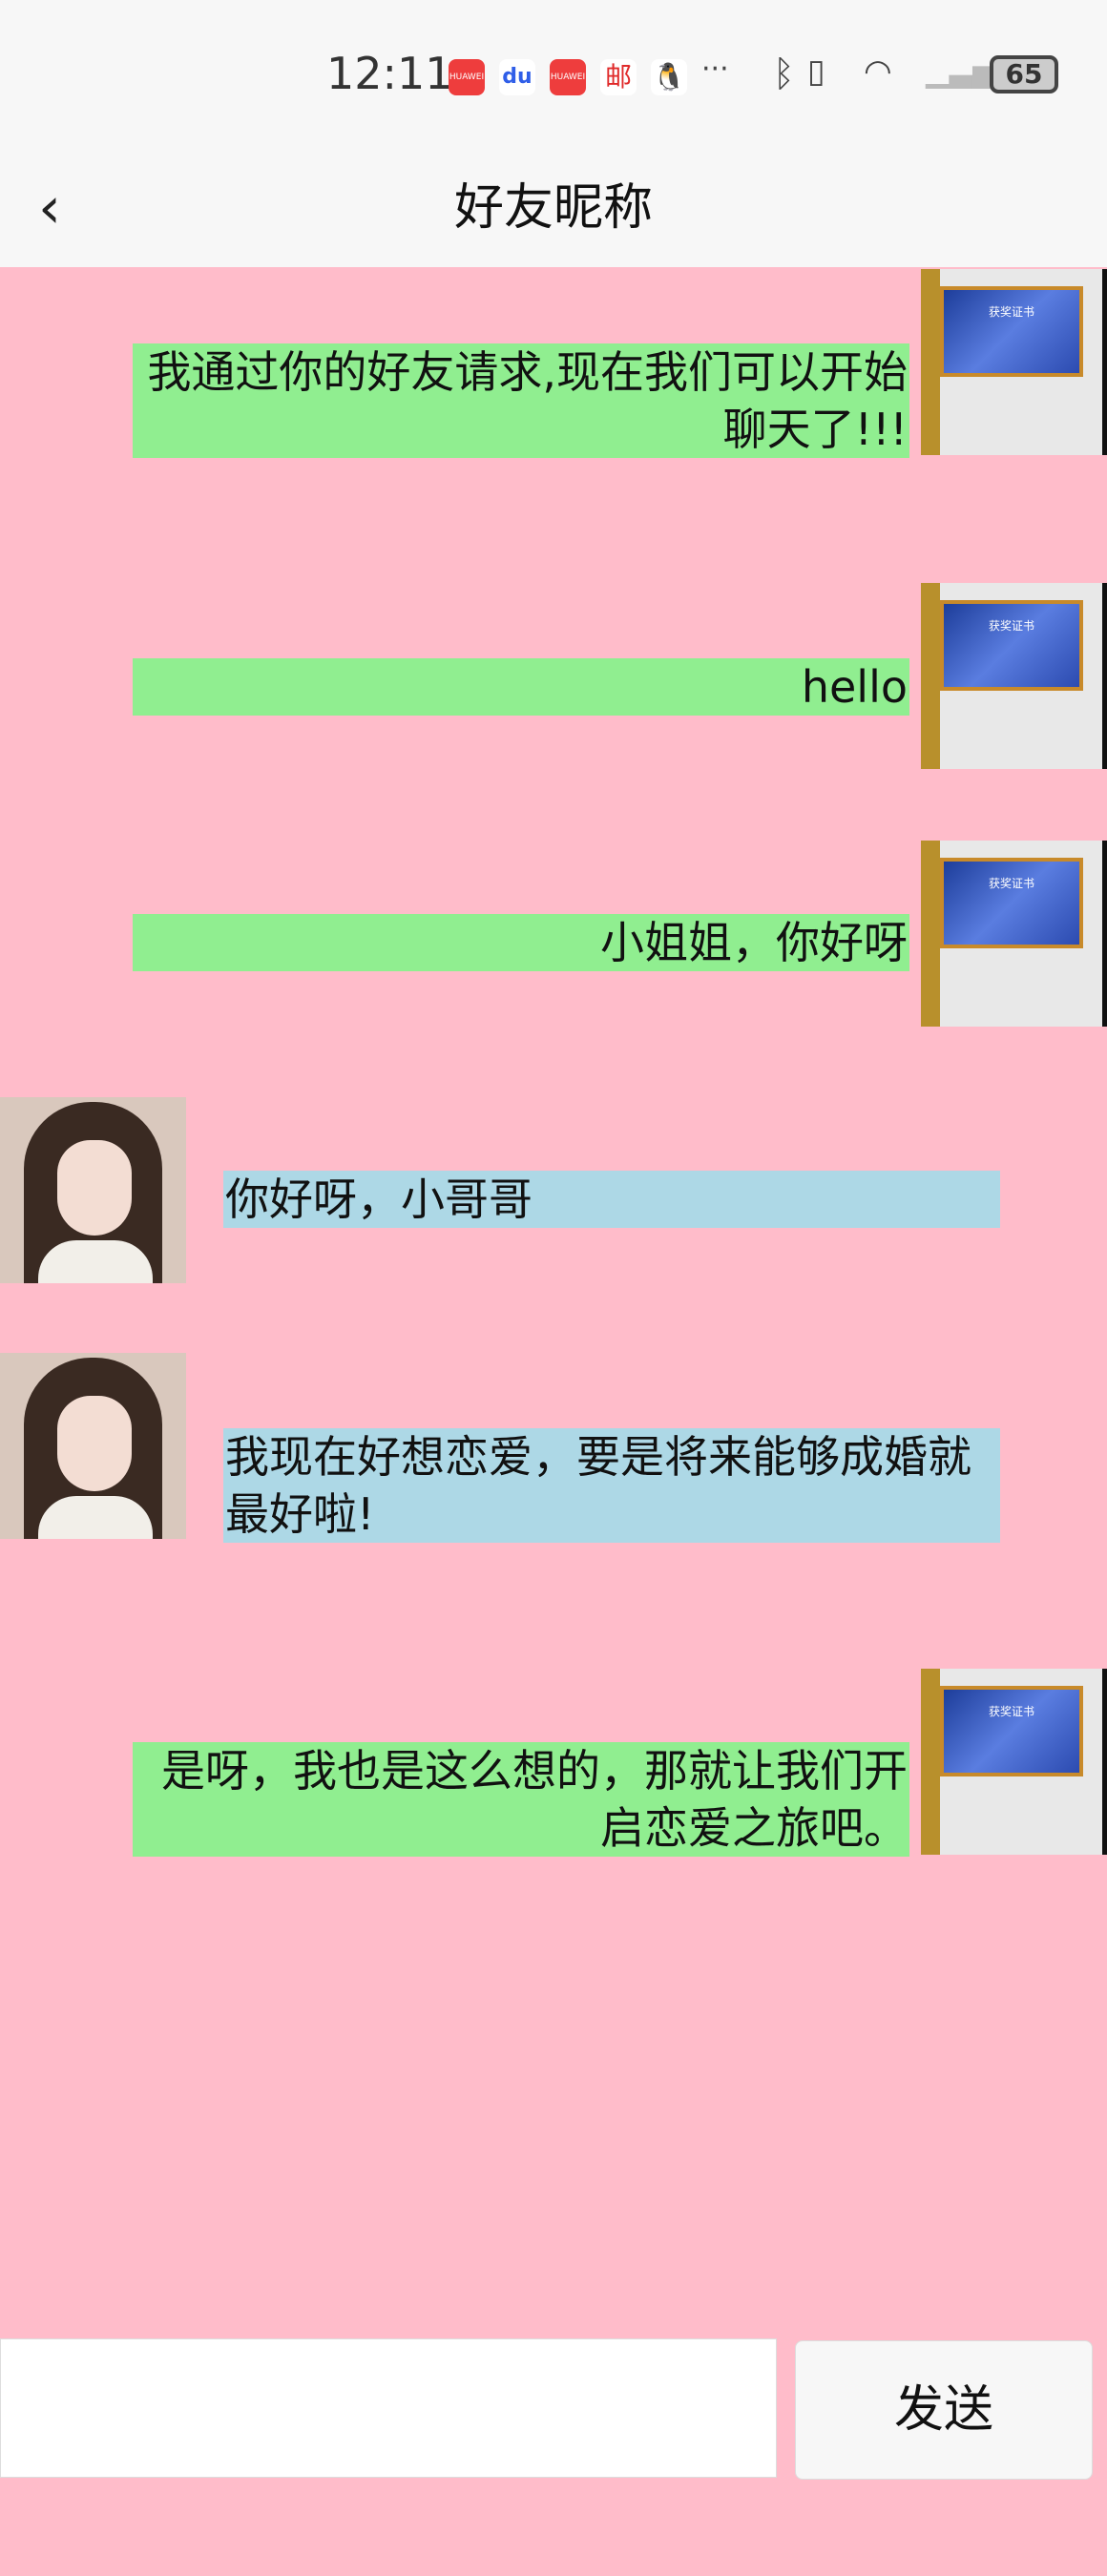 Image resolution: width=1107 pixels, height=2576 pixels. Describe the element at coordinates (521, 1799) in the screenshot. I see `message-bubble-sent: 是呀，我也是这么想的，那就让我们开启恋爱之旅吧。` at that location.